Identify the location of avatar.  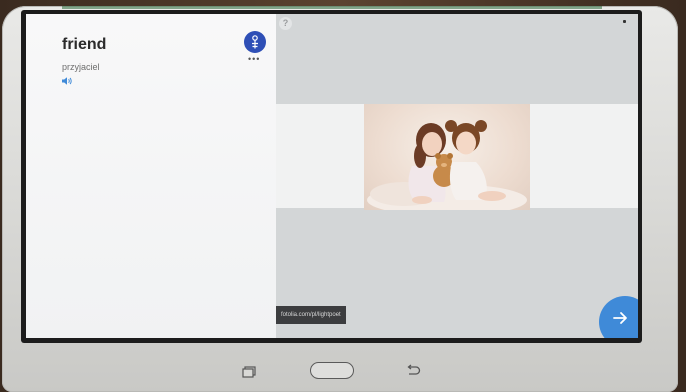
(255, 42).